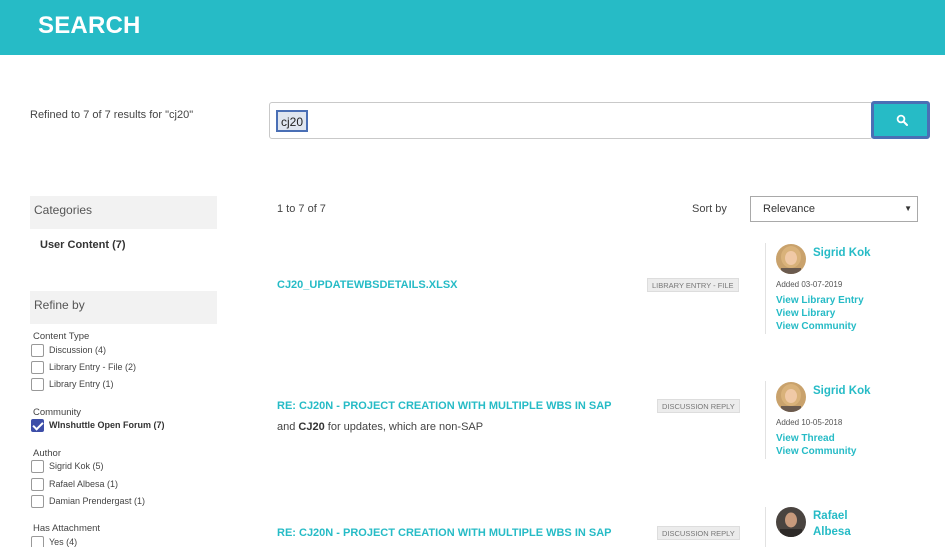 The width and height of the screenshot is (945, 547). Describe the element at coordinates (809, 422) in the screenshot. I see `result-added-date-2: Added 10-05-2018` at that location.